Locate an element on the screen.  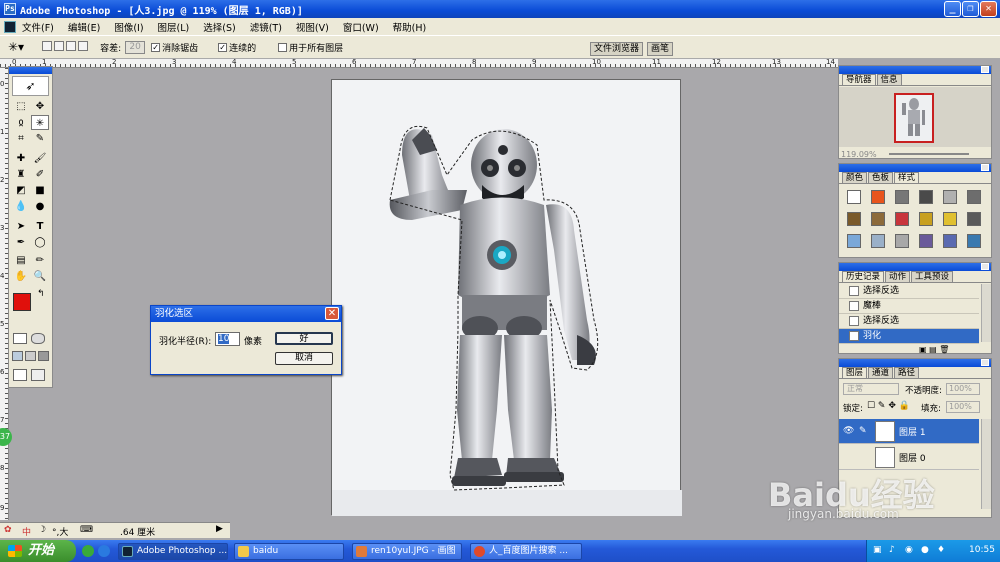
antialias-checkbox: ✓ is located at coordinates (156, 47).